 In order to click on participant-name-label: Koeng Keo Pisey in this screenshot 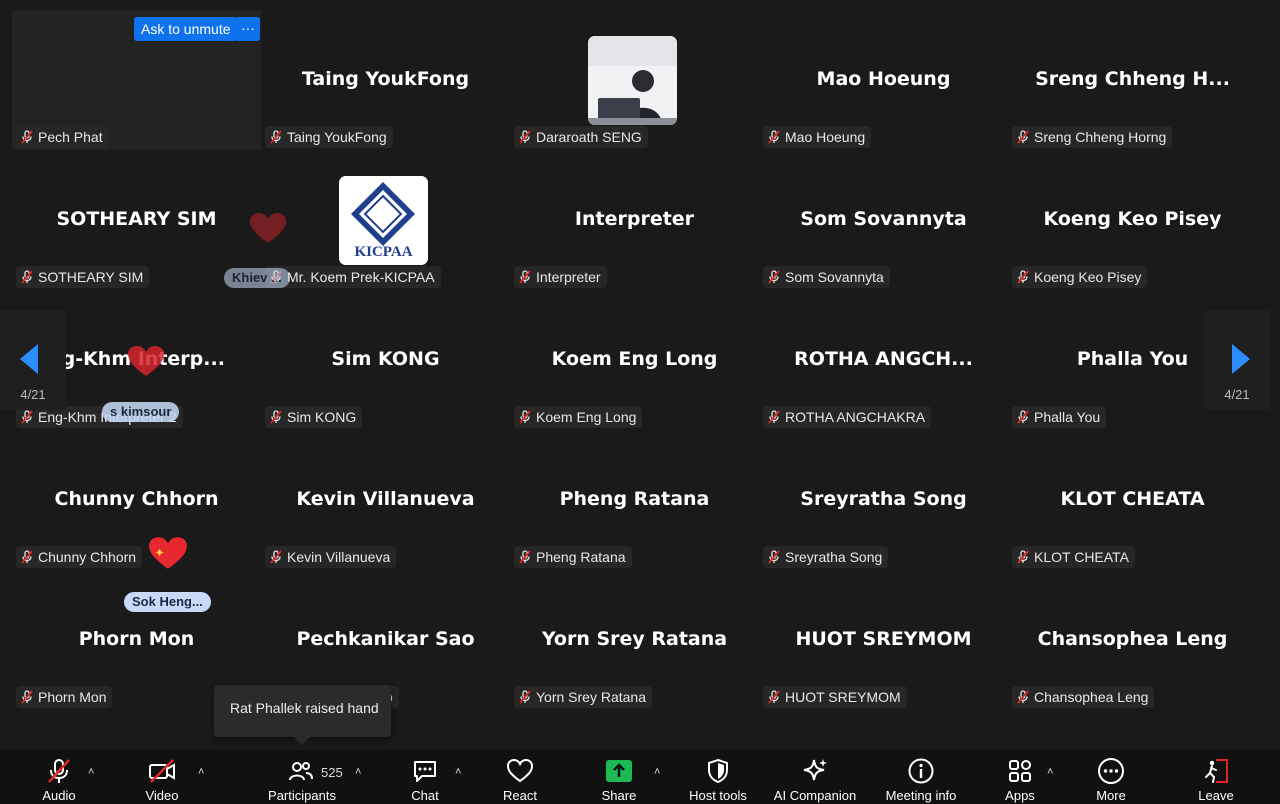, I will do `click(1080, 277)`.